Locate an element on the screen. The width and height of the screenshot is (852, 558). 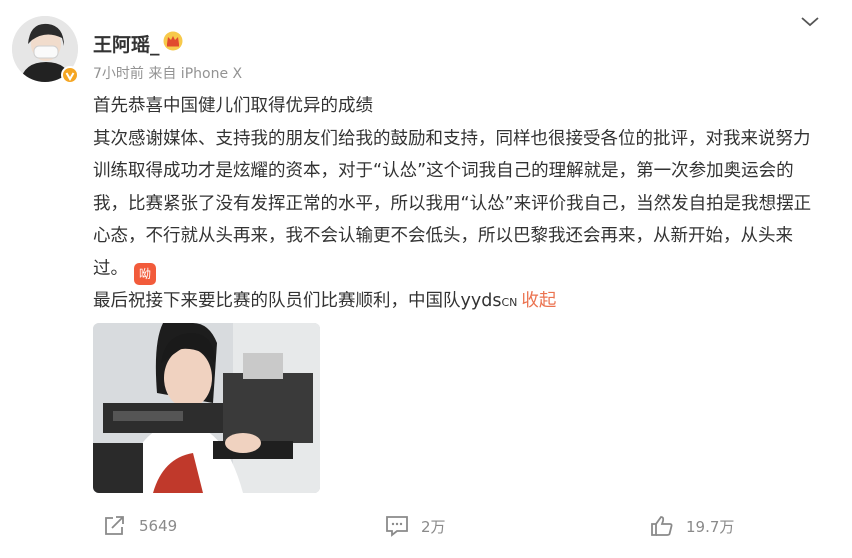
action-bar: 5649 2万 19.7万 is located at coordinates (426, 532).